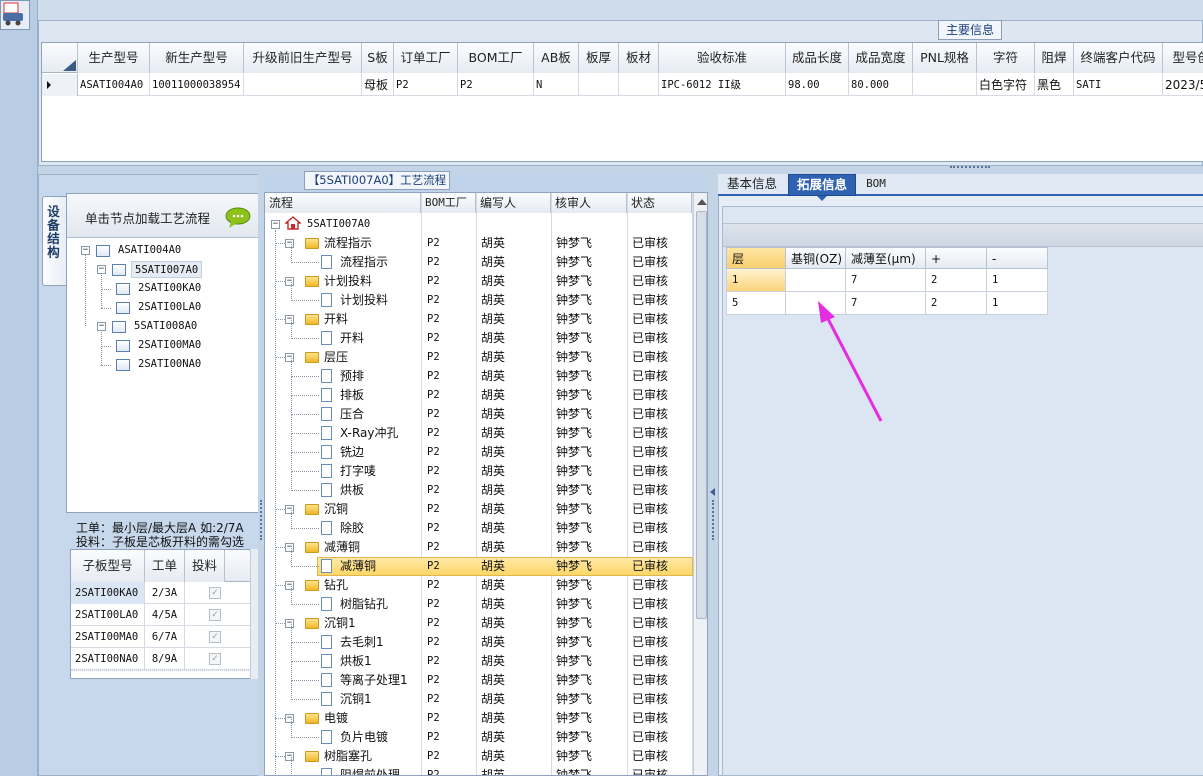  What do you see at coordinates (479, 410) in the screenshot?
I see `process-row: 压合 P2 胡英 钟梦飞 已审核` at bounding box center [479, 410].